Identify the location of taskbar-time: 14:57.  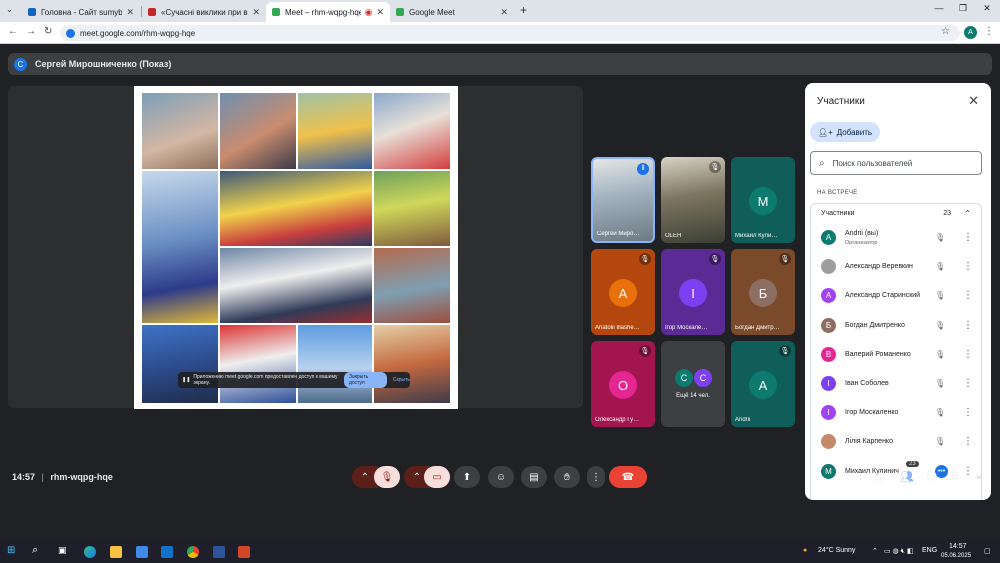
(958, 546).